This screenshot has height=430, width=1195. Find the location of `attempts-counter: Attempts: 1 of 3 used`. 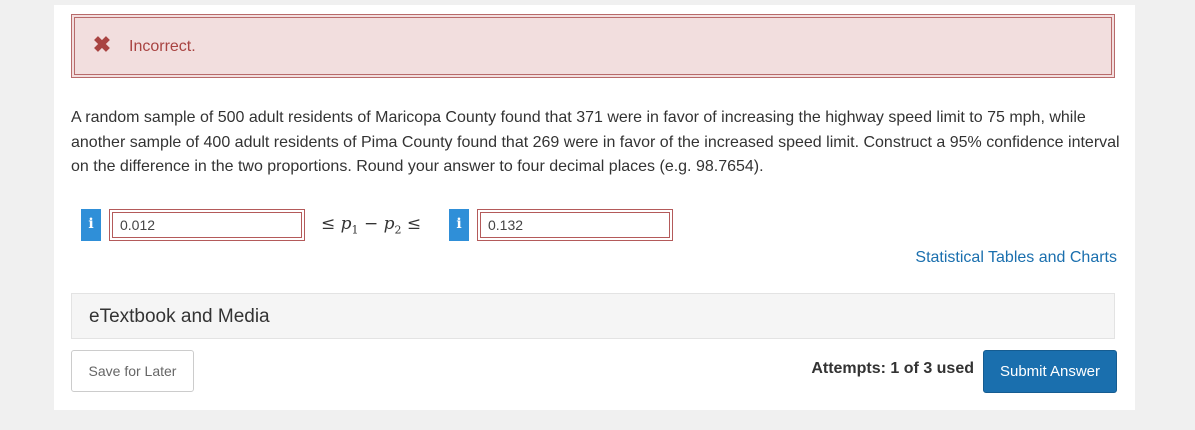

attempts-counter: Attempts: 1 of 3 used is located at coordinates (892, 368).